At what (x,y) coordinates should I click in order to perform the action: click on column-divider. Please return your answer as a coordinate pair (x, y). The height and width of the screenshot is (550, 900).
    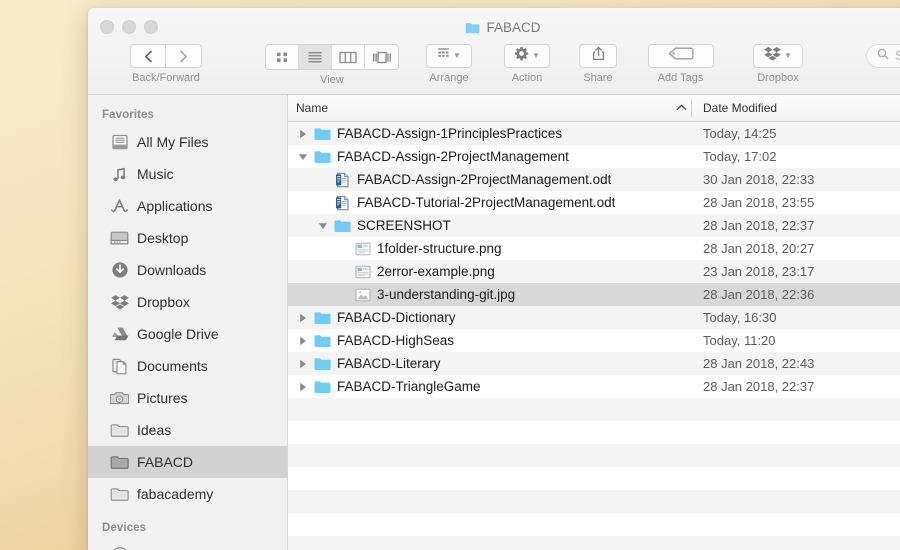
    Looking at the image, I should click on (691, 108).